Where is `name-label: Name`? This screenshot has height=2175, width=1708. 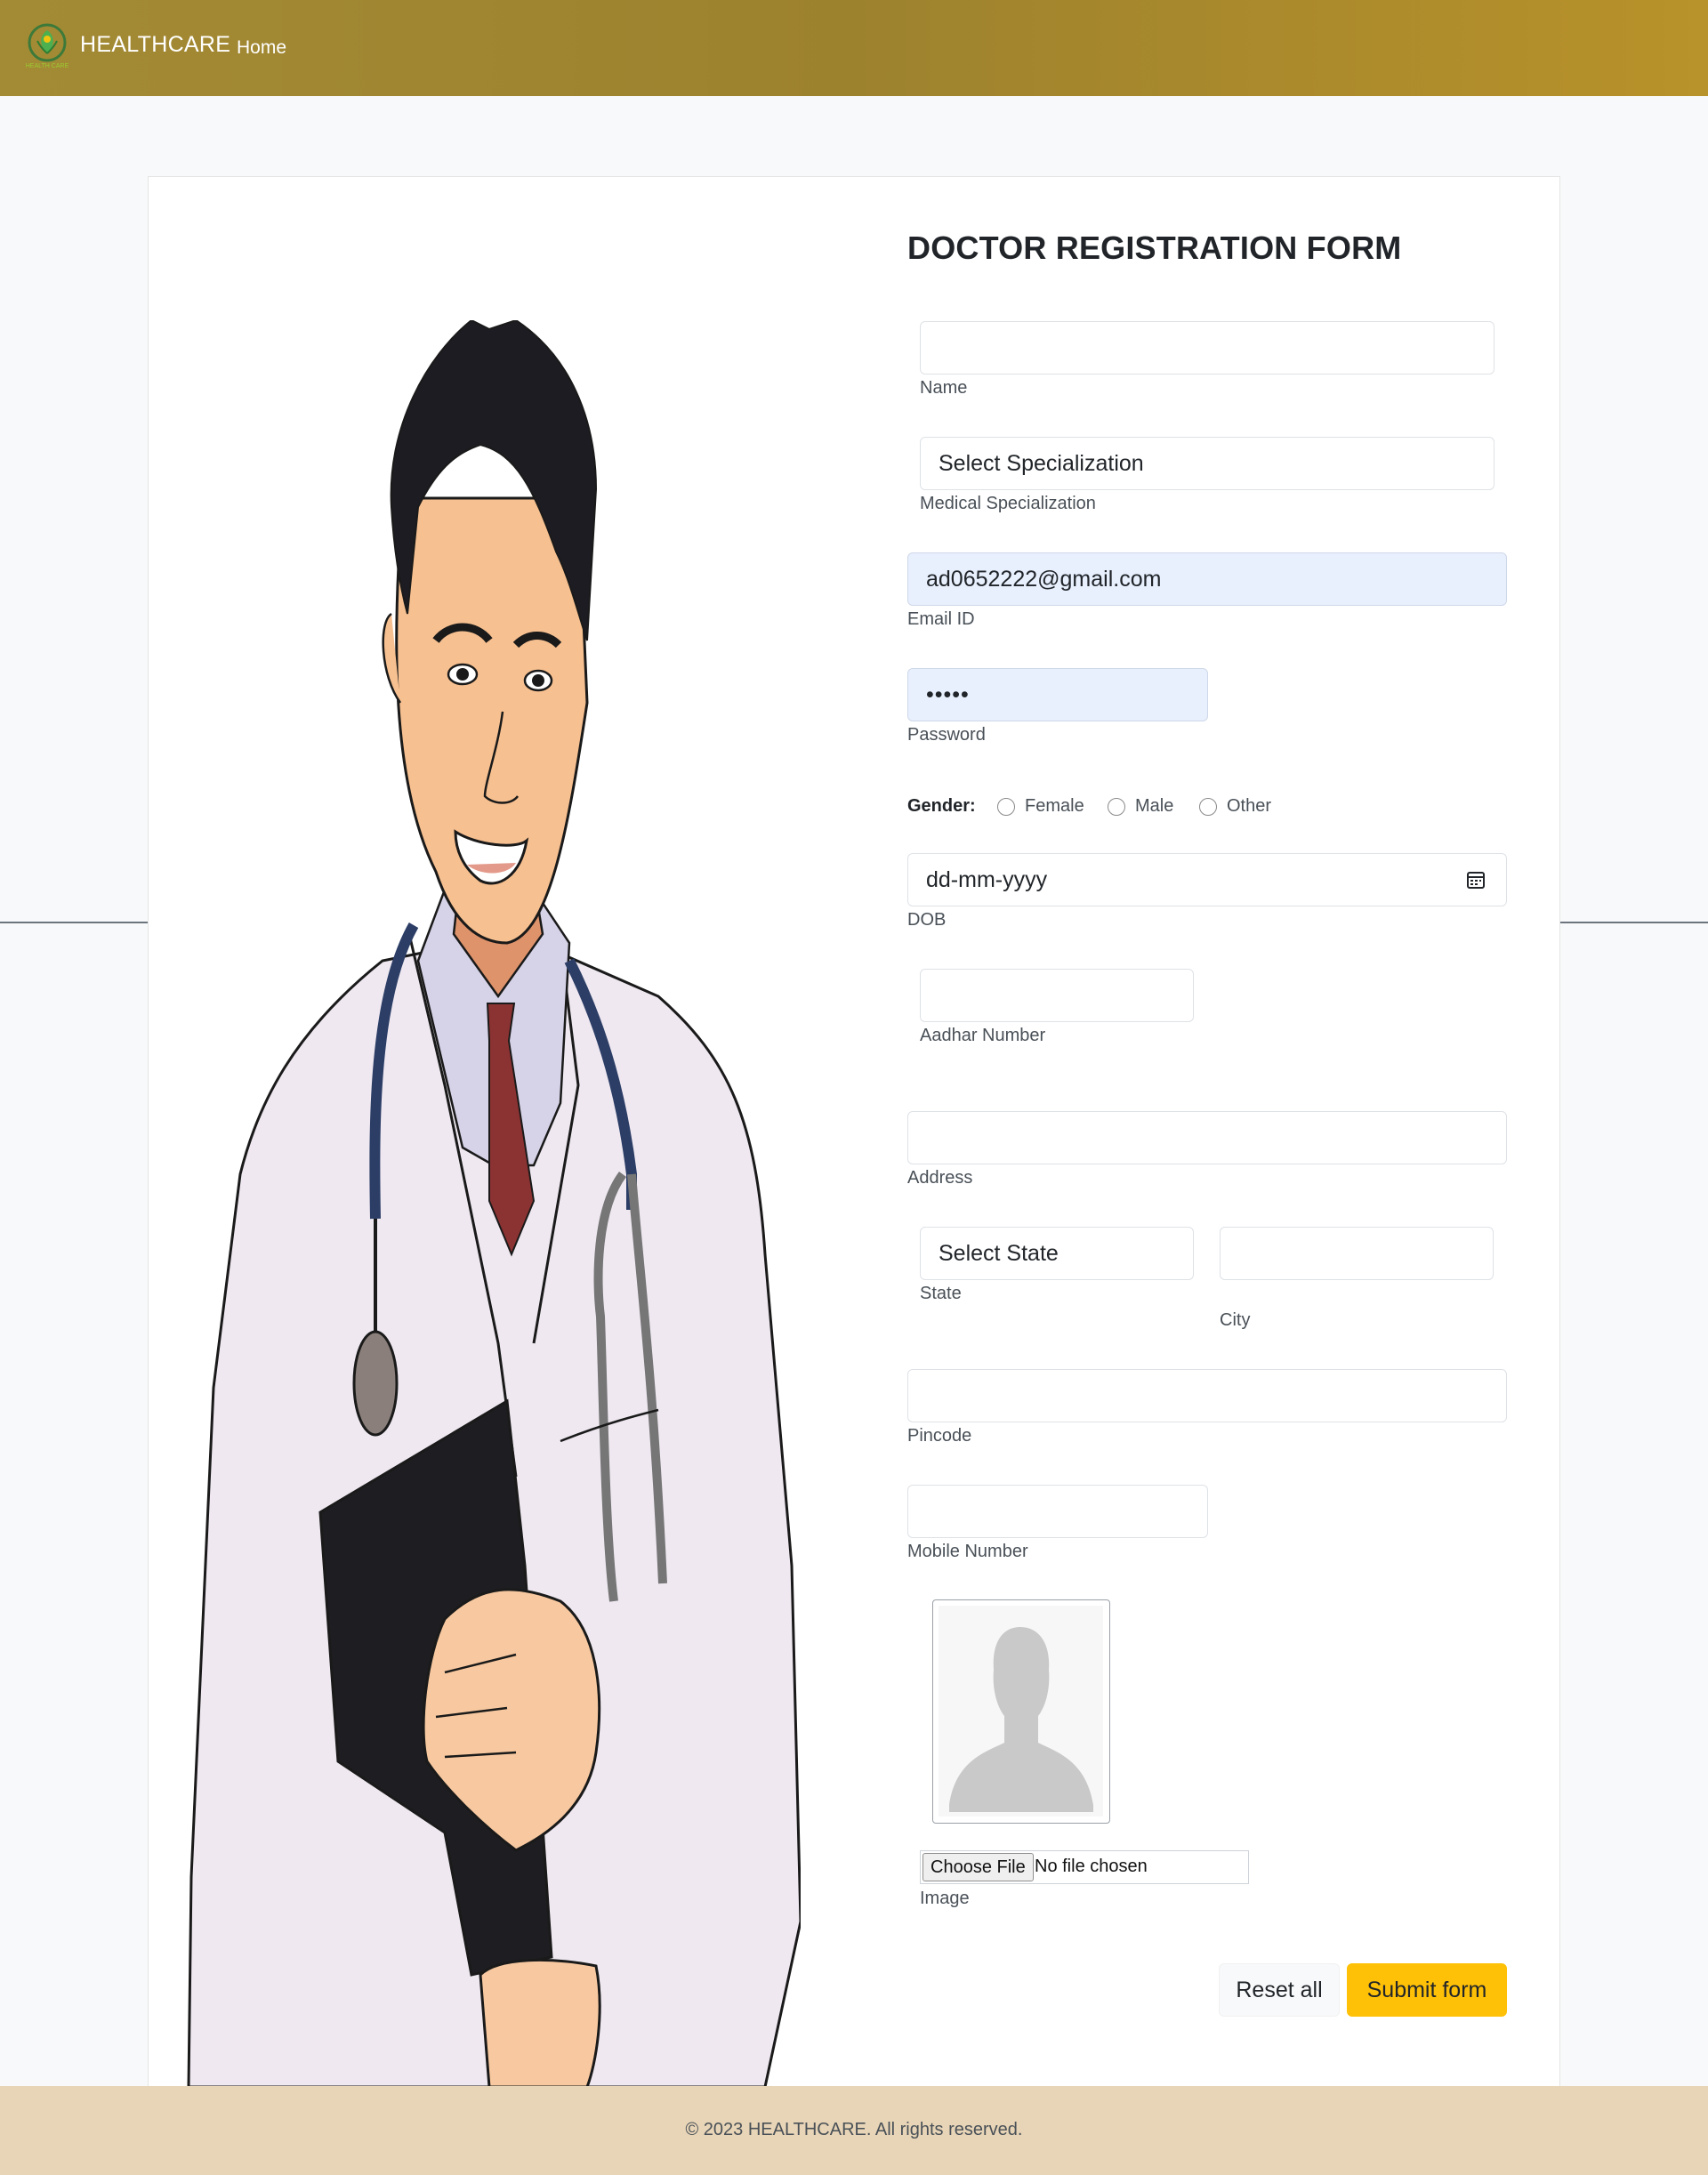 name-label: Name is located at coordinates (944, 388).